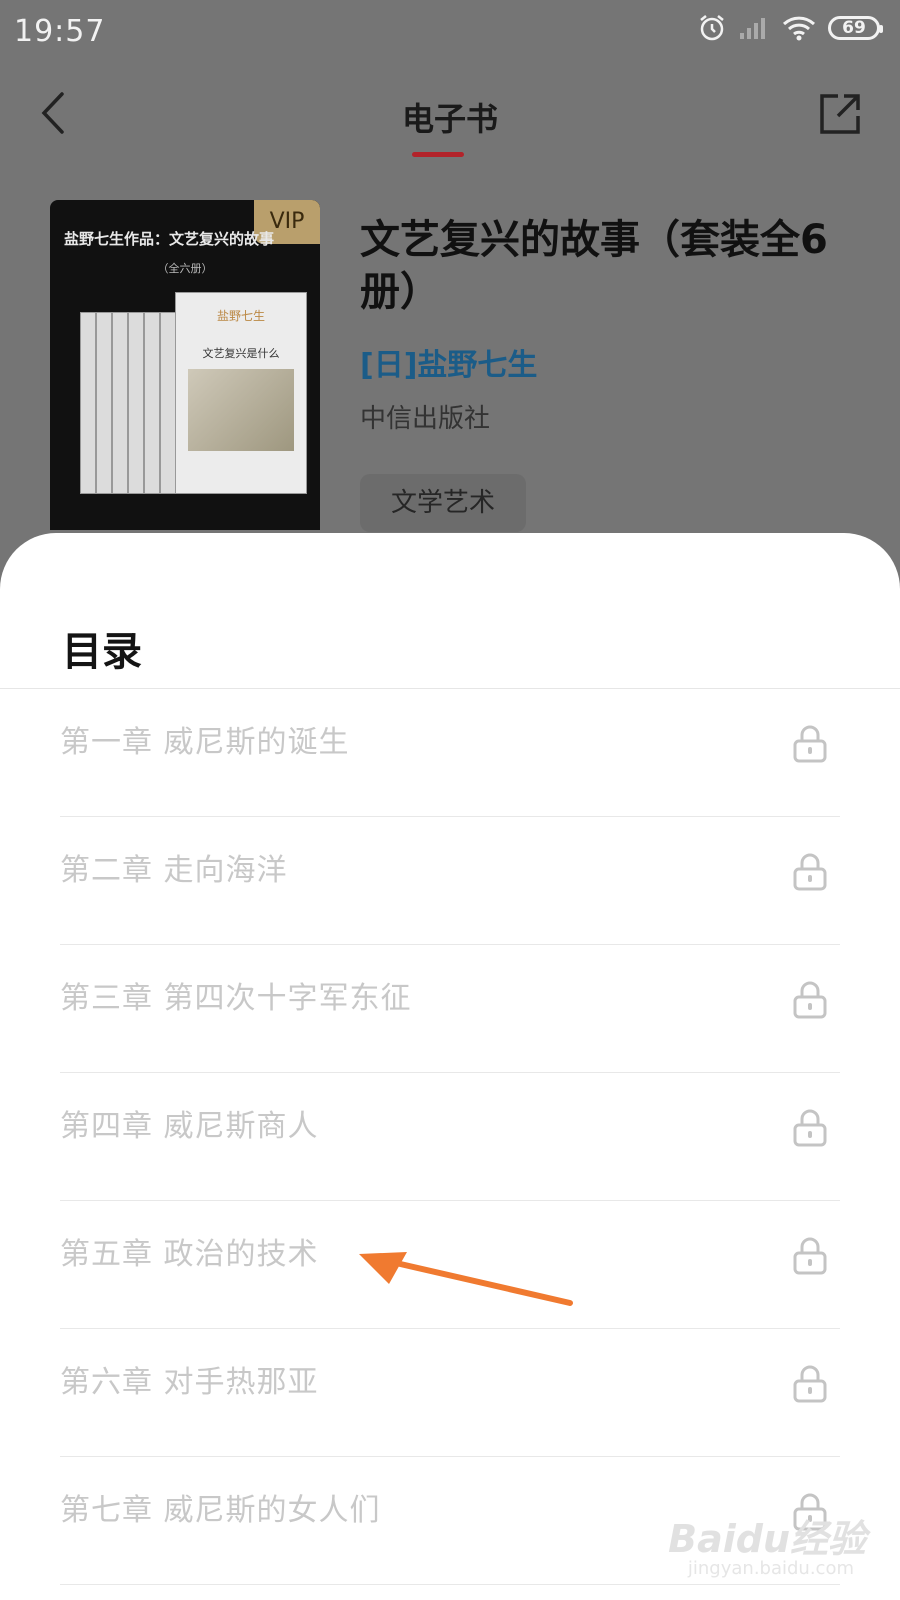 This screenshot has height=1600, width=900. Describe the element at coordinates (770, 1568) in the screenshot. I see `watermark-url: jingyan.baidu.com` at that location.